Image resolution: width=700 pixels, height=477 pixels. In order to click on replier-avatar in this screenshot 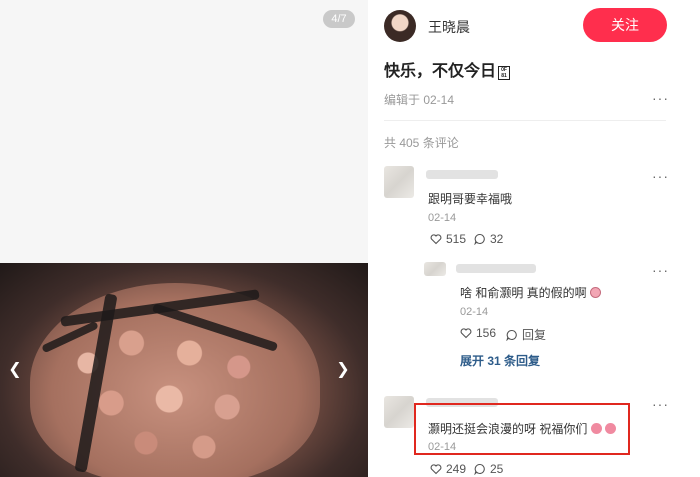, I will do `click(435, 269)`.